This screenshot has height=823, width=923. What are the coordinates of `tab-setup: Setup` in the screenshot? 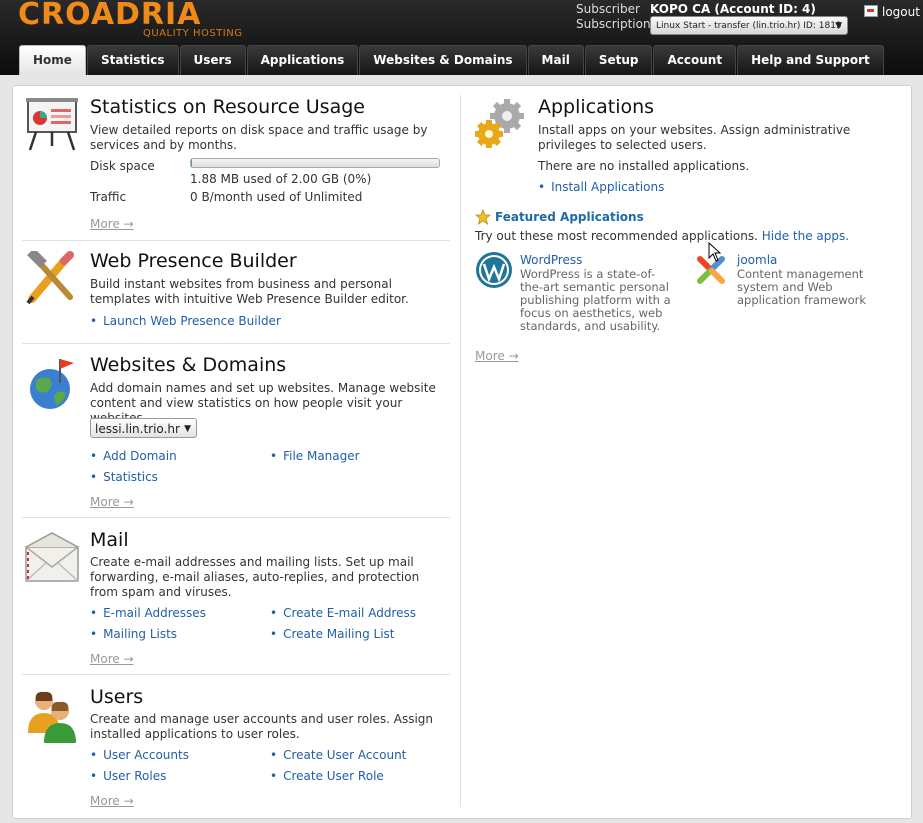 It's located at (618, 60).